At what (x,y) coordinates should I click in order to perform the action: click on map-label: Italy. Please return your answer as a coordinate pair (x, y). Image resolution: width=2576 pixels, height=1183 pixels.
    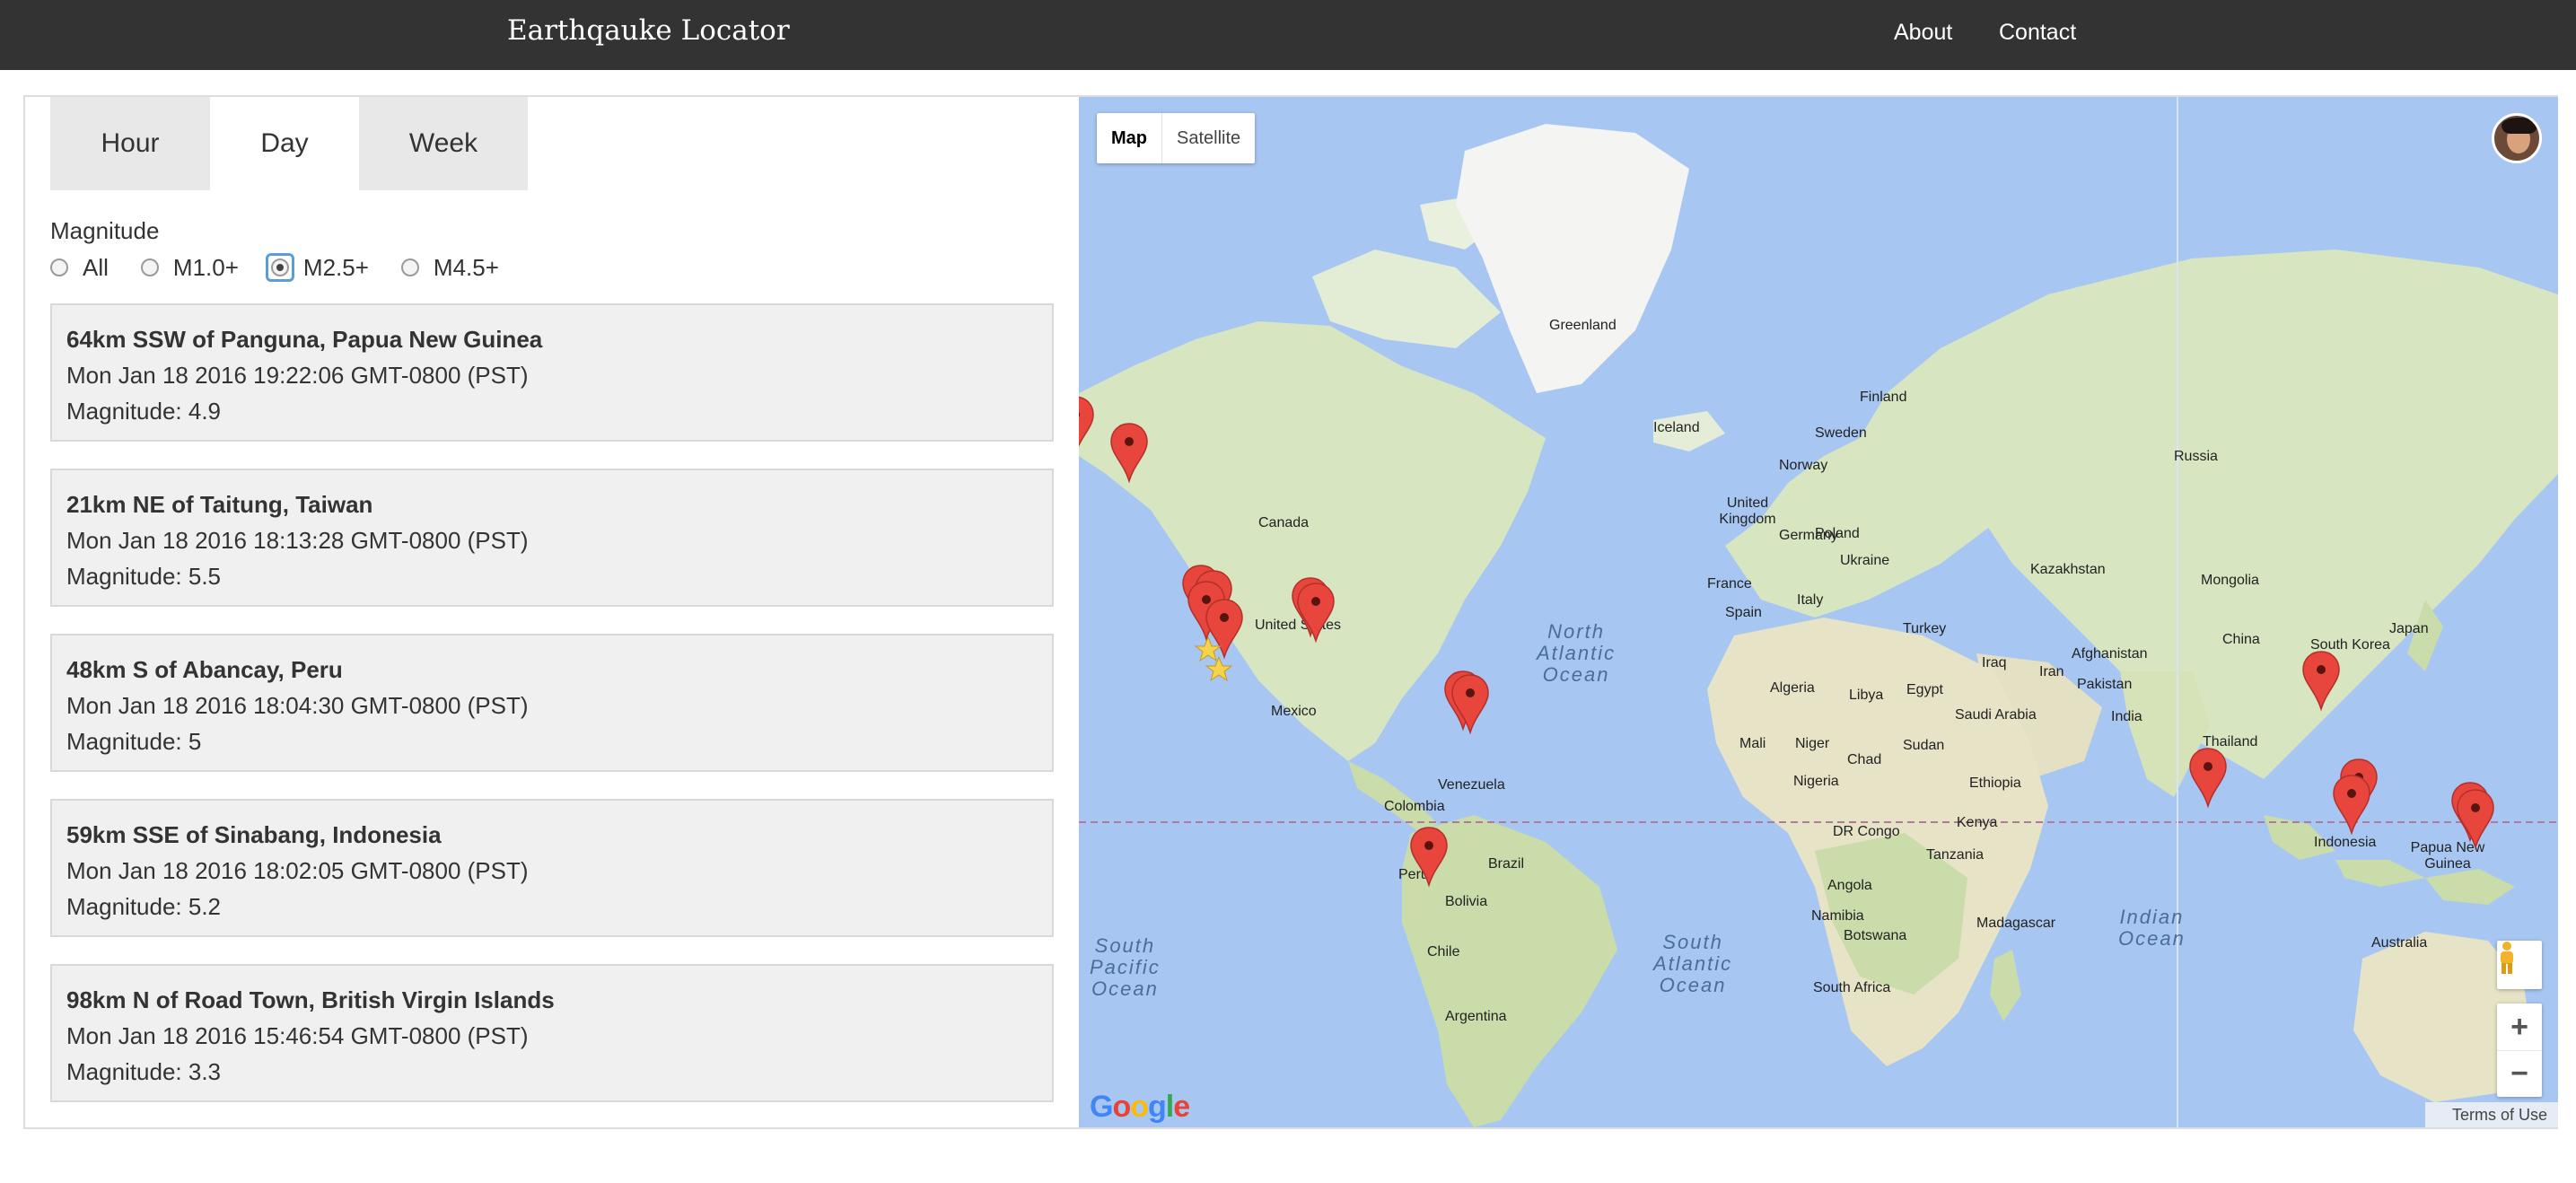
    Looking at the image, I should click on (1810, 600).